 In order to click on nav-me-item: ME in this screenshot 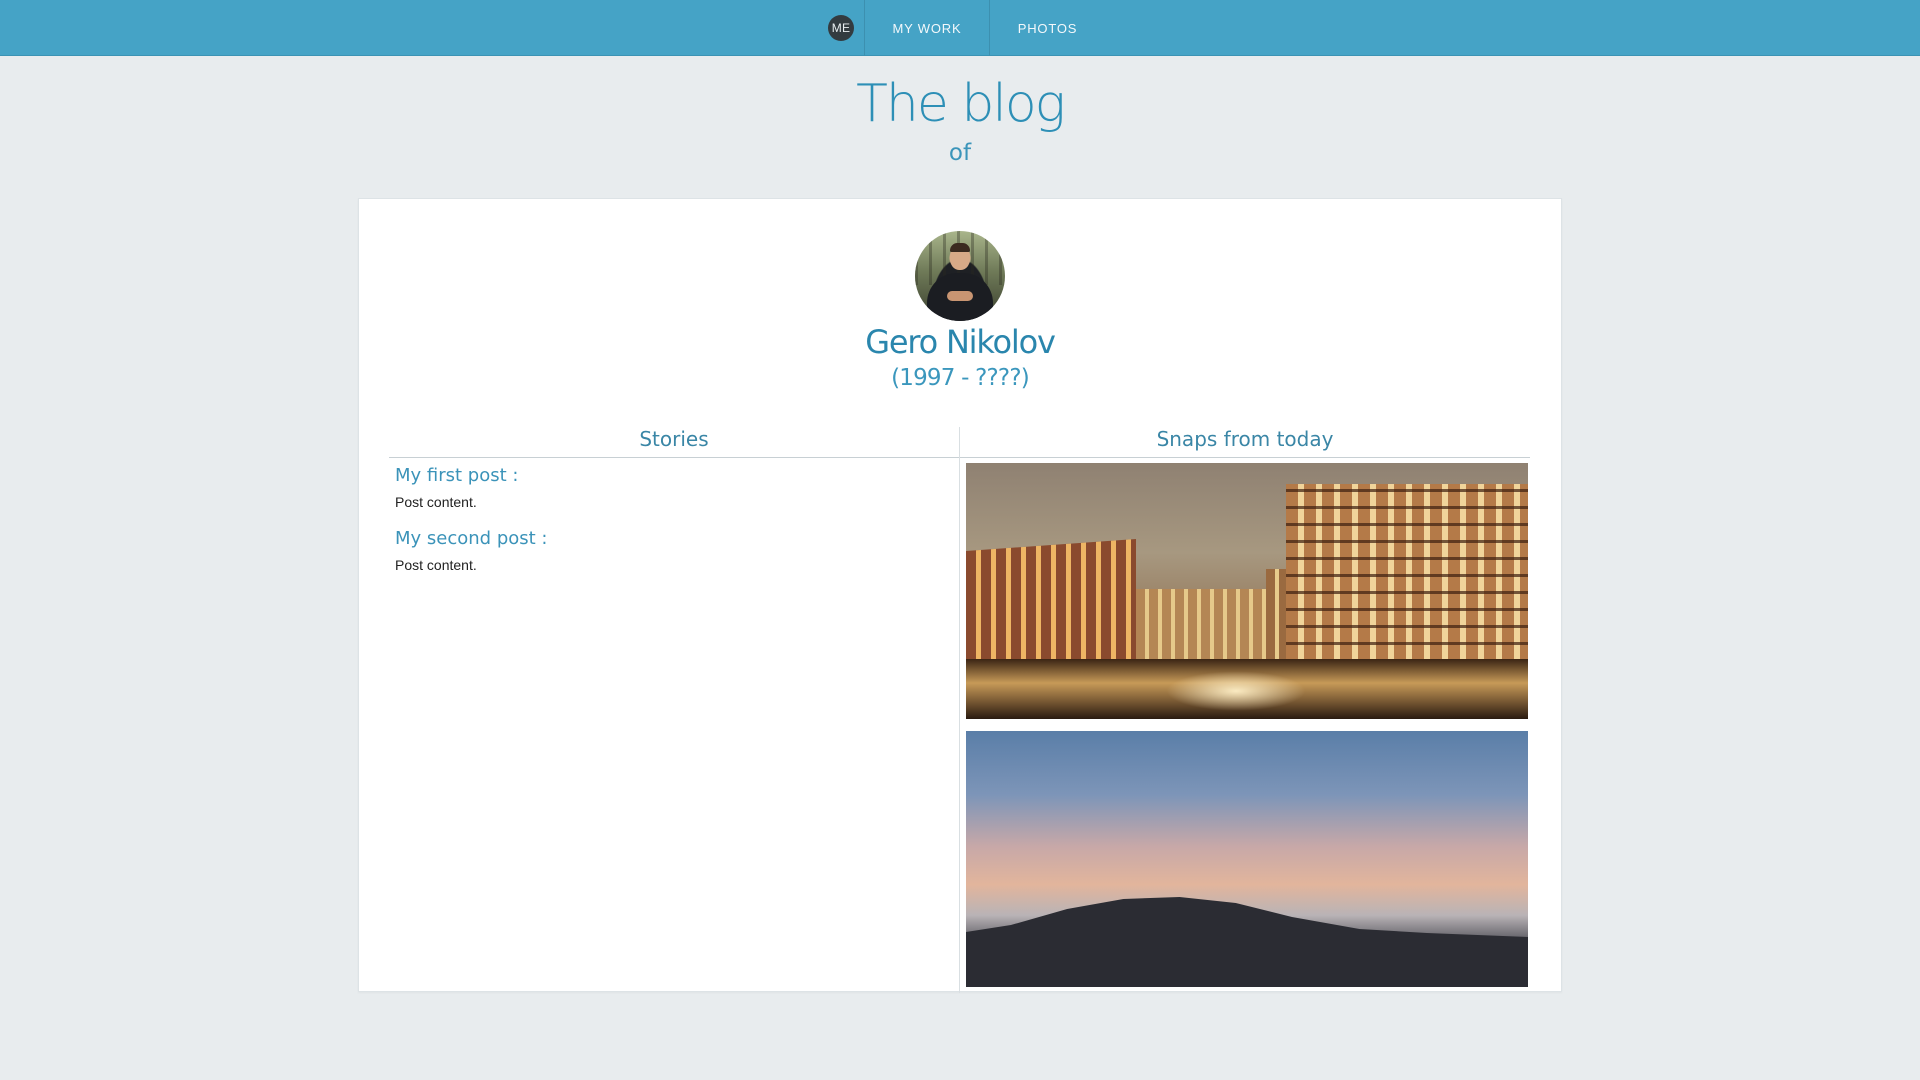, I will do `click(841, 28)`.